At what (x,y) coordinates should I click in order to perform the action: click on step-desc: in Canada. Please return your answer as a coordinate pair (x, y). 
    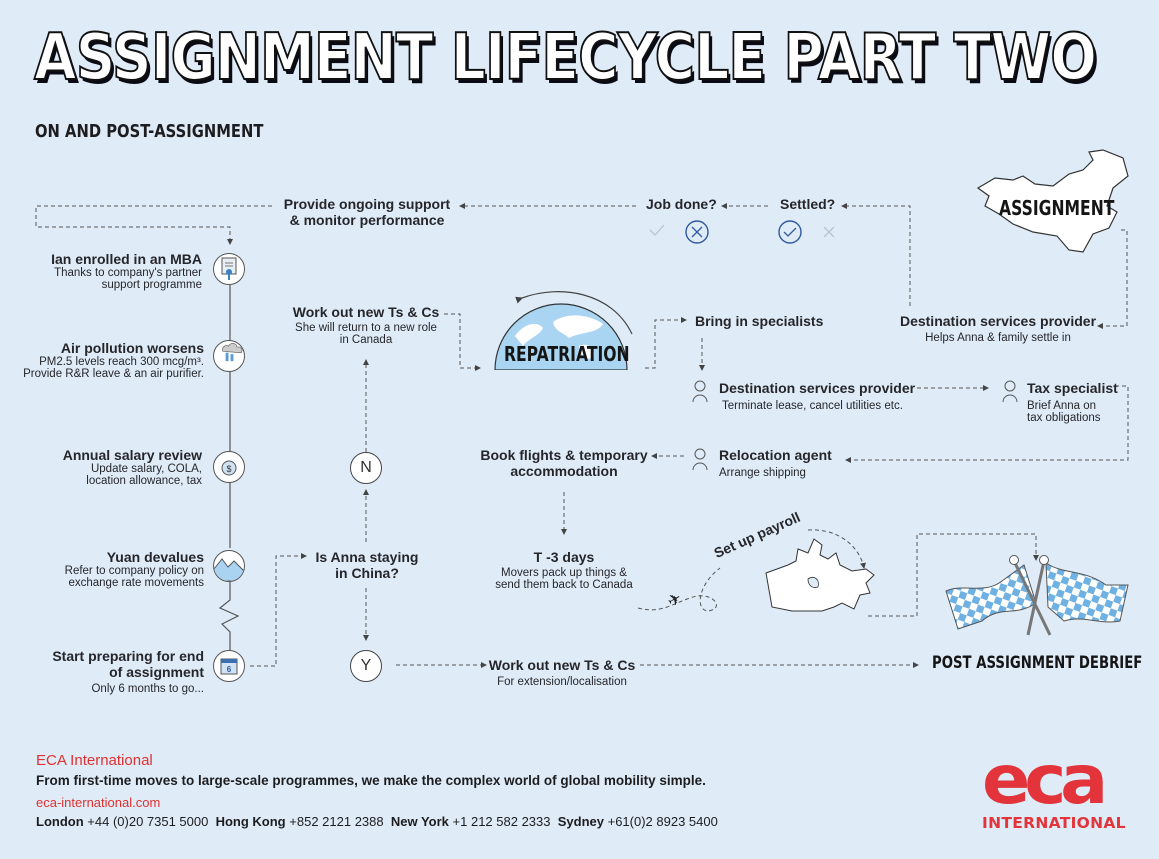
    Looking at the image, I should click on (366, 340).